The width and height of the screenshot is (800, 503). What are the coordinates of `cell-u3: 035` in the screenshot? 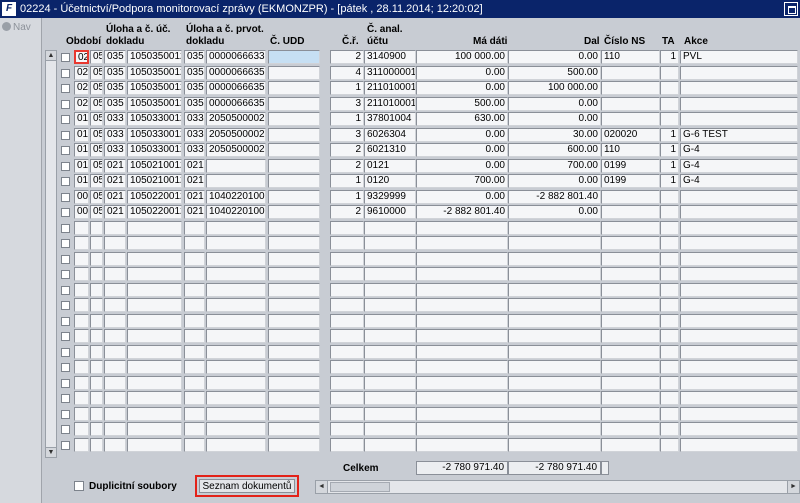 It's located at (194, 57).